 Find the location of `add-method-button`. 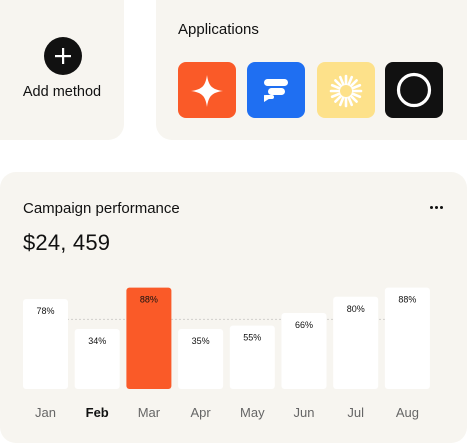

add-method-button is located at coordinates (63, 56).